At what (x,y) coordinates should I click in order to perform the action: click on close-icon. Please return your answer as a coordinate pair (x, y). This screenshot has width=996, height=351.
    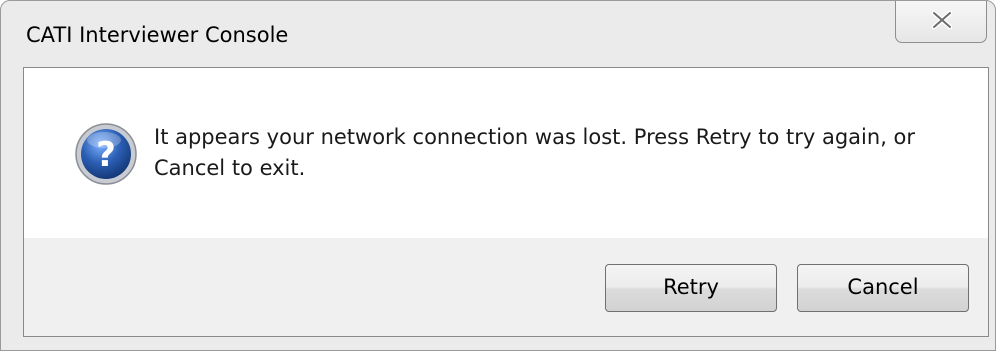
    Looking at the image, I should click on (942, 20).